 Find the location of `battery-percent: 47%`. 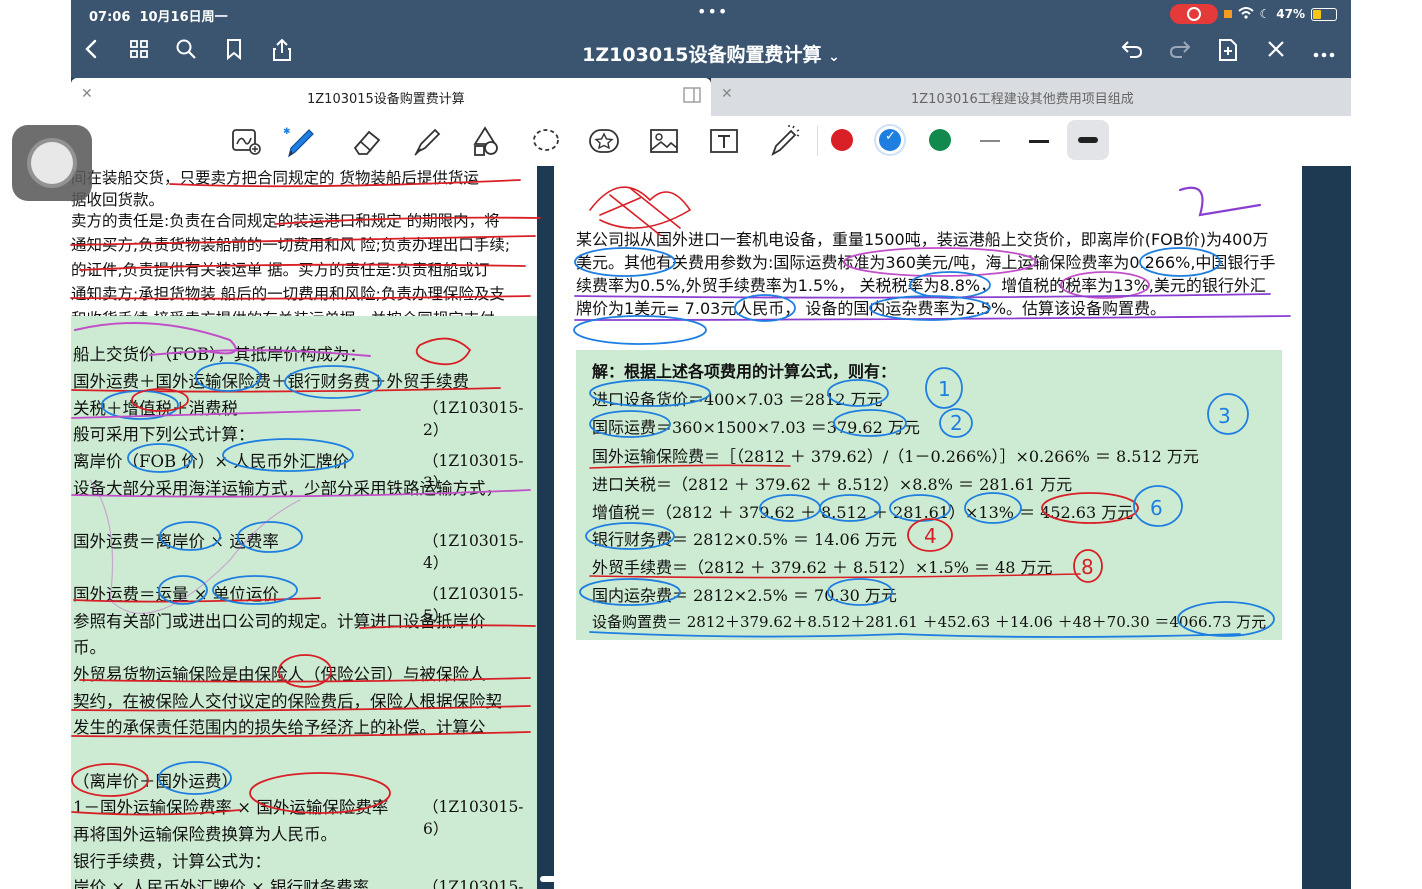

battery-percent: 47% is located at coordinates (1290, 14).